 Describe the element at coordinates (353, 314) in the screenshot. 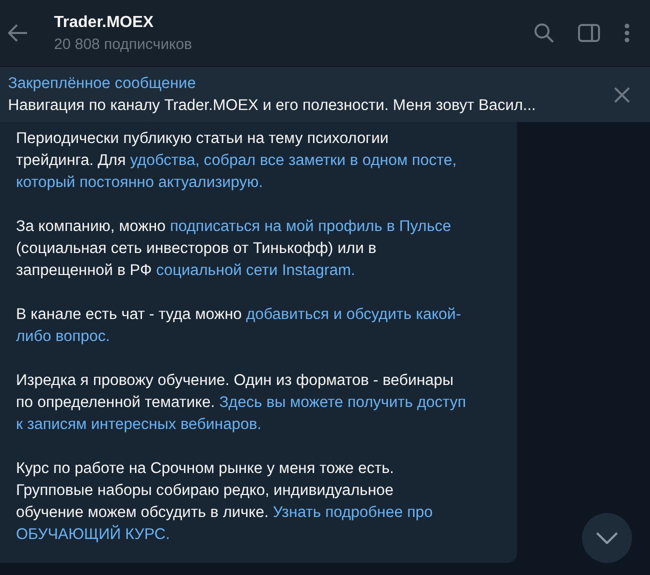

I see `message-link: добавиться и обсудить какой-` at that location.